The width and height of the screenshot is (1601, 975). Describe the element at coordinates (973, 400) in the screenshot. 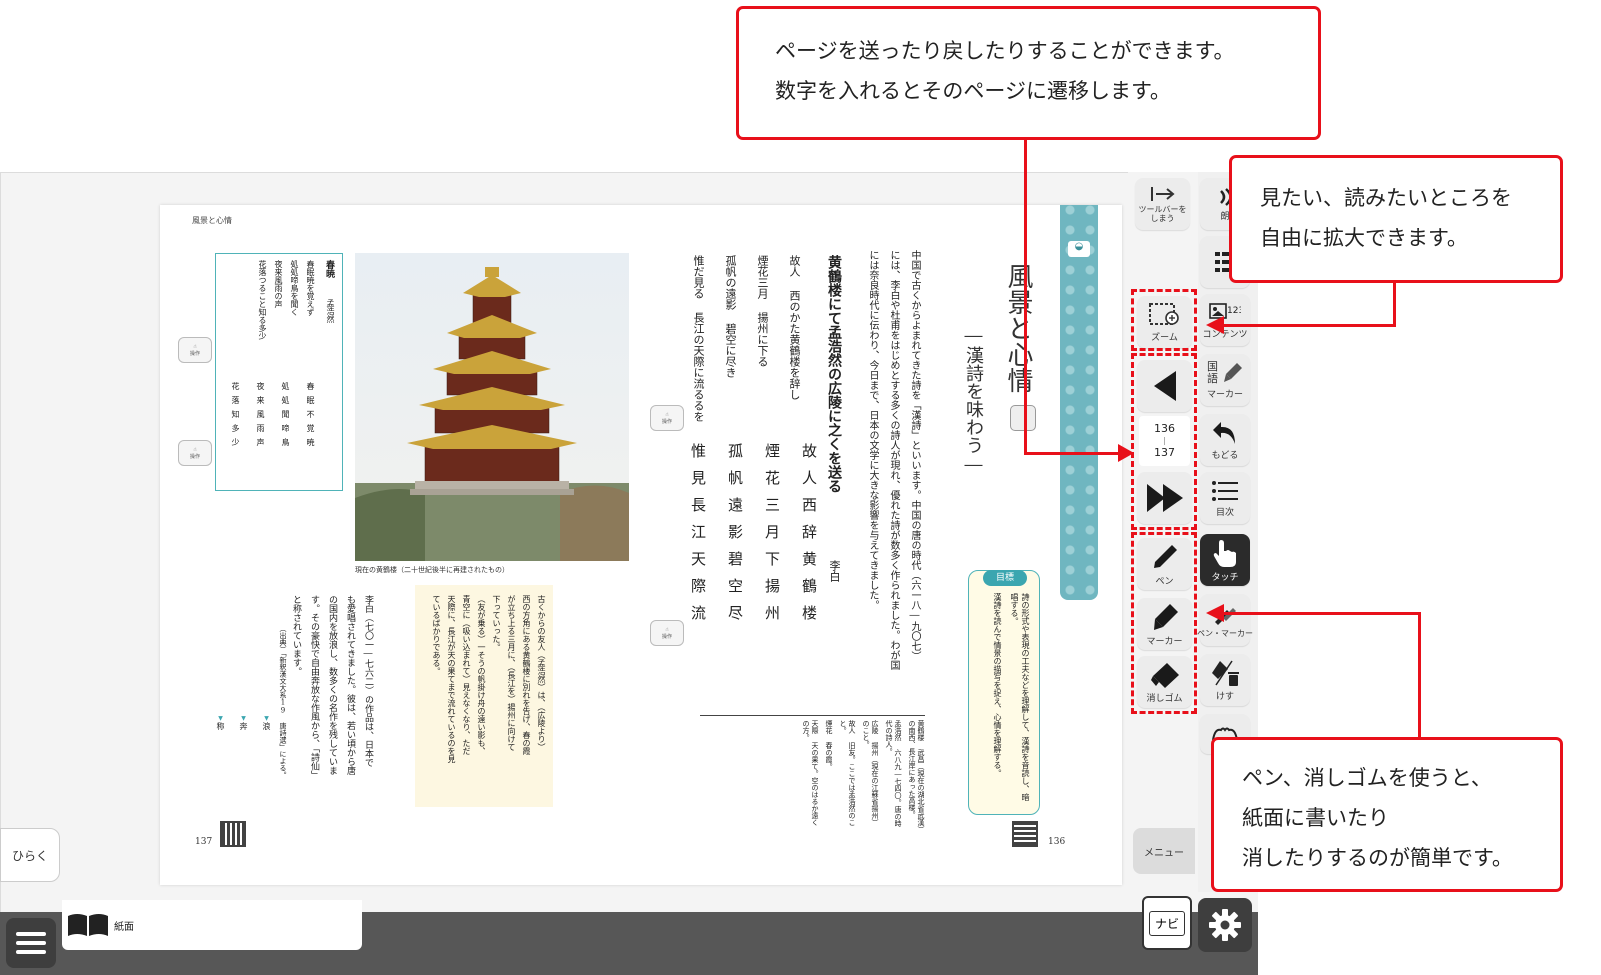

I see `unit-subtitle: ―漢詩を味わう―` at that location.